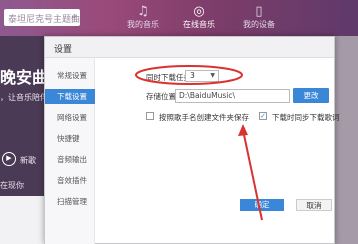  I want to click on concurrent-downloads-value: 3, so click(192, 75).